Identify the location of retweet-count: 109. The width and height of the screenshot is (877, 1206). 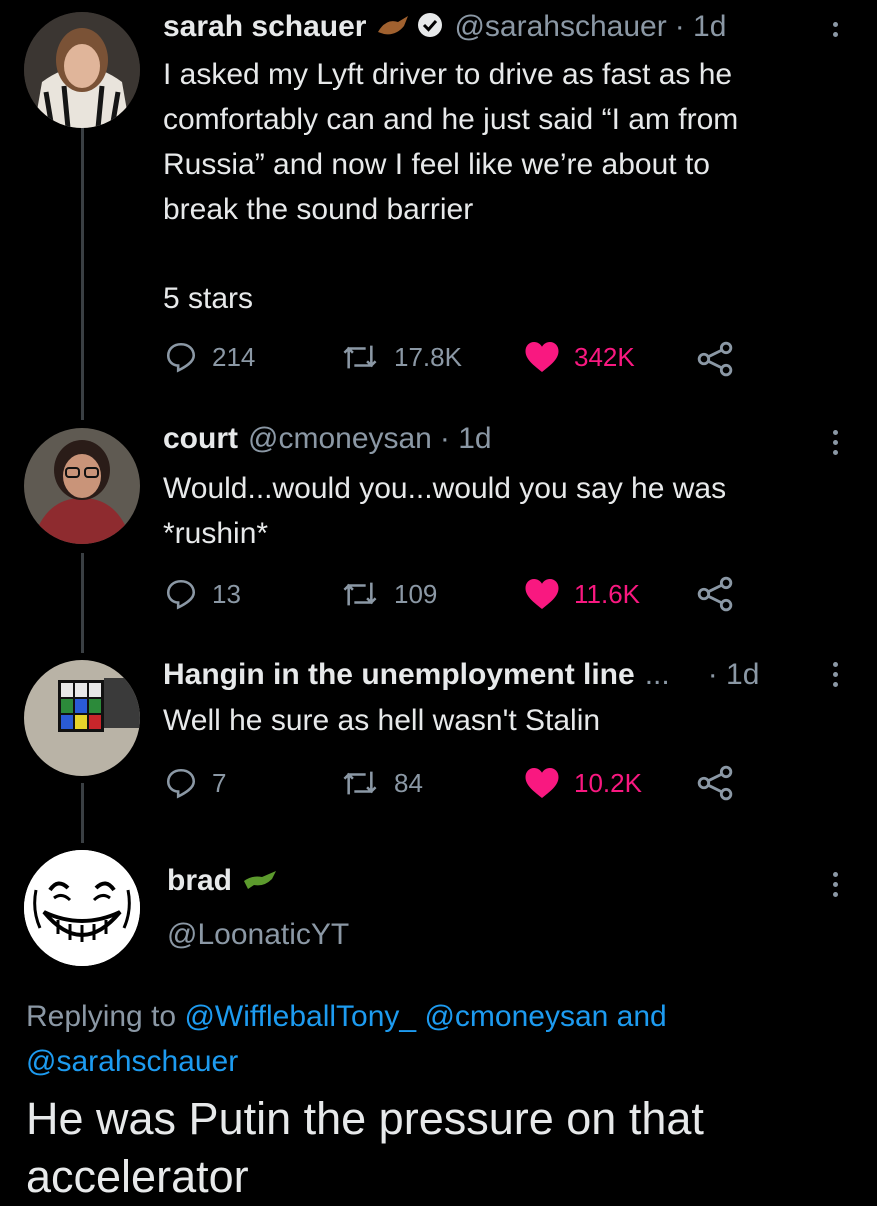
(416, 593).